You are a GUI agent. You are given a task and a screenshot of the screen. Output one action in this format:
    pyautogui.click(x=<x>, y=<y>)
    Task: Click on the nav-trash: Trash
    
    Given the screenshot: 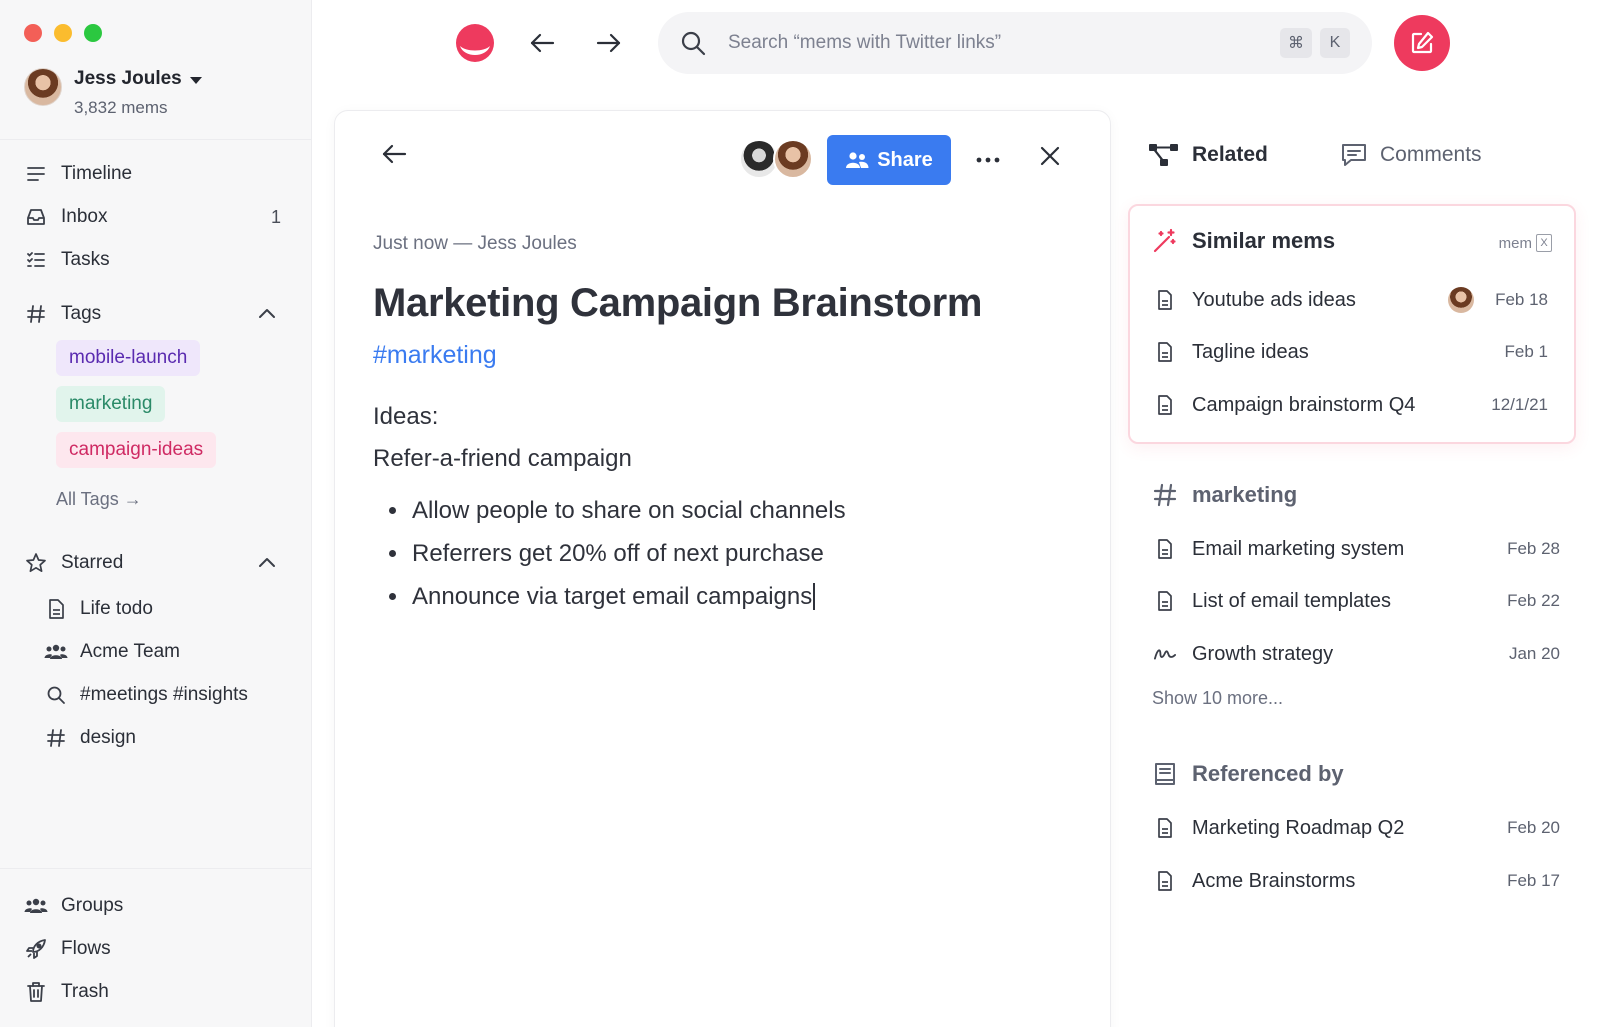 What is the action you would take?
    pyautogui.click(x=152, y=992)
    